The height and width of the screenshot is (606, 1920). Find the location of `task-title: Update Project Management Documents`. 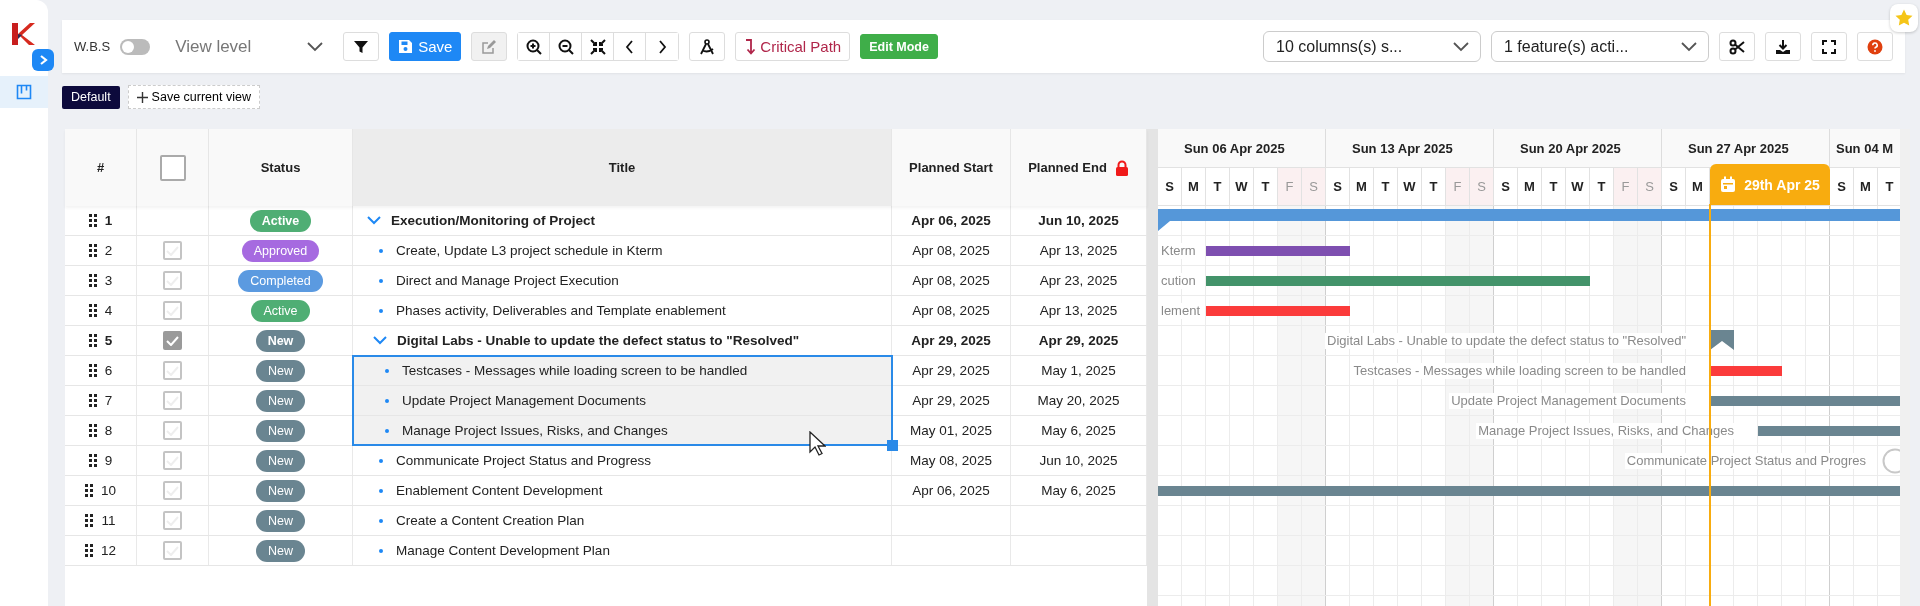

task-title: Update Project Management Documents is located at coordinates (524, 400).